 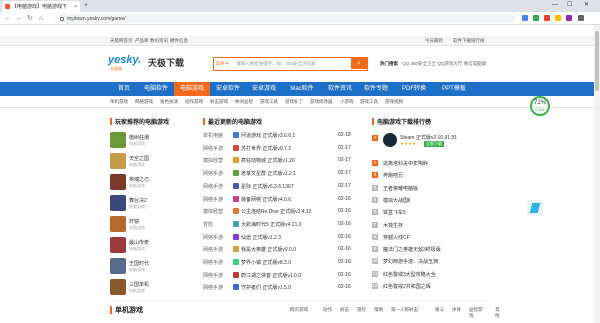 I want to click on topbar-link: 软件下载排行榜, so click(x=469, y=41).